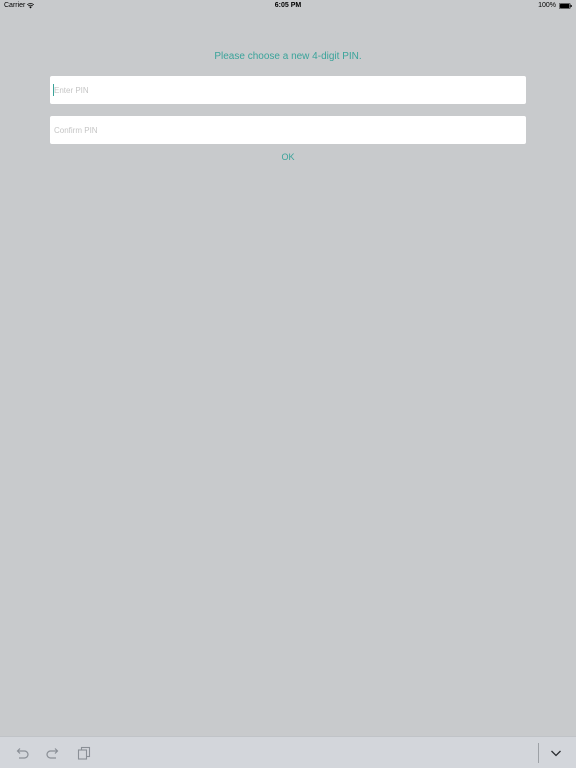 The width and height of the screenshot is (576, 768). I want to click on text-cursor, so click(53, 90).